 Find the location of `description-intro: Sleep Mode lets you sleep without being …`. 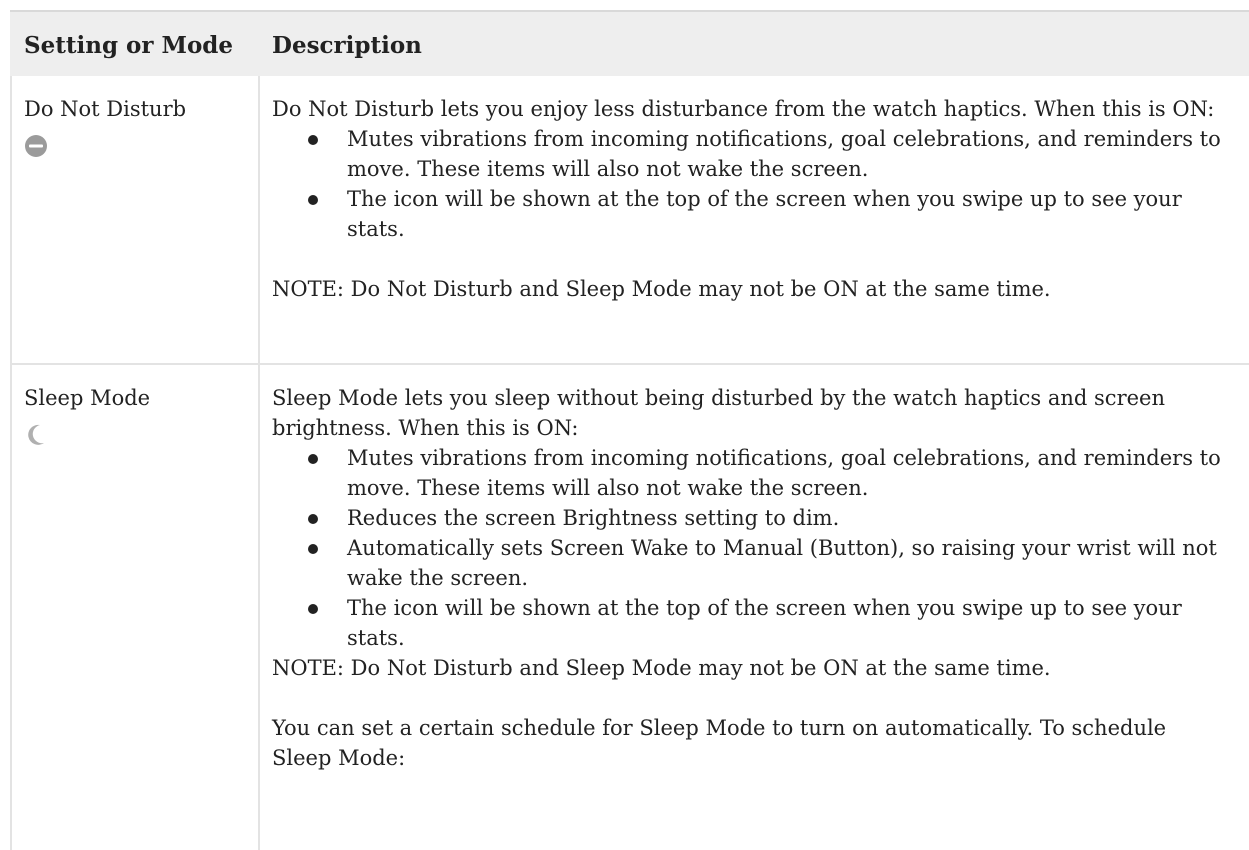

description-intro: Sleep Mode lets you sleep without being … is located at coordinates (718, 413).